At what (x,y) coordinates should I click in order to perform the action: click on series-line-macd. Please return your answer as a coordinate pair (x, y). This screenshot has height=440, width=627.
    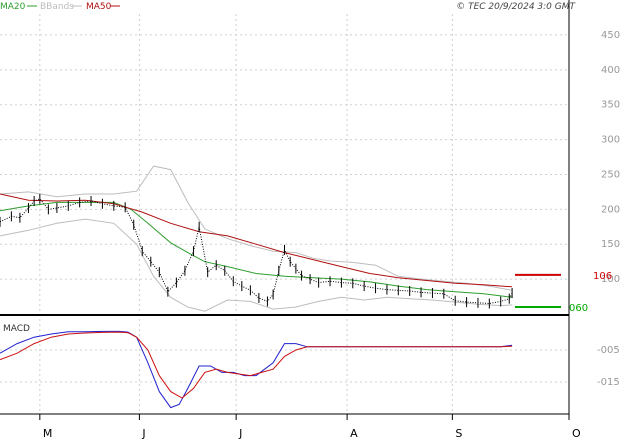
    Looking at the image, I should click on (256, 369).